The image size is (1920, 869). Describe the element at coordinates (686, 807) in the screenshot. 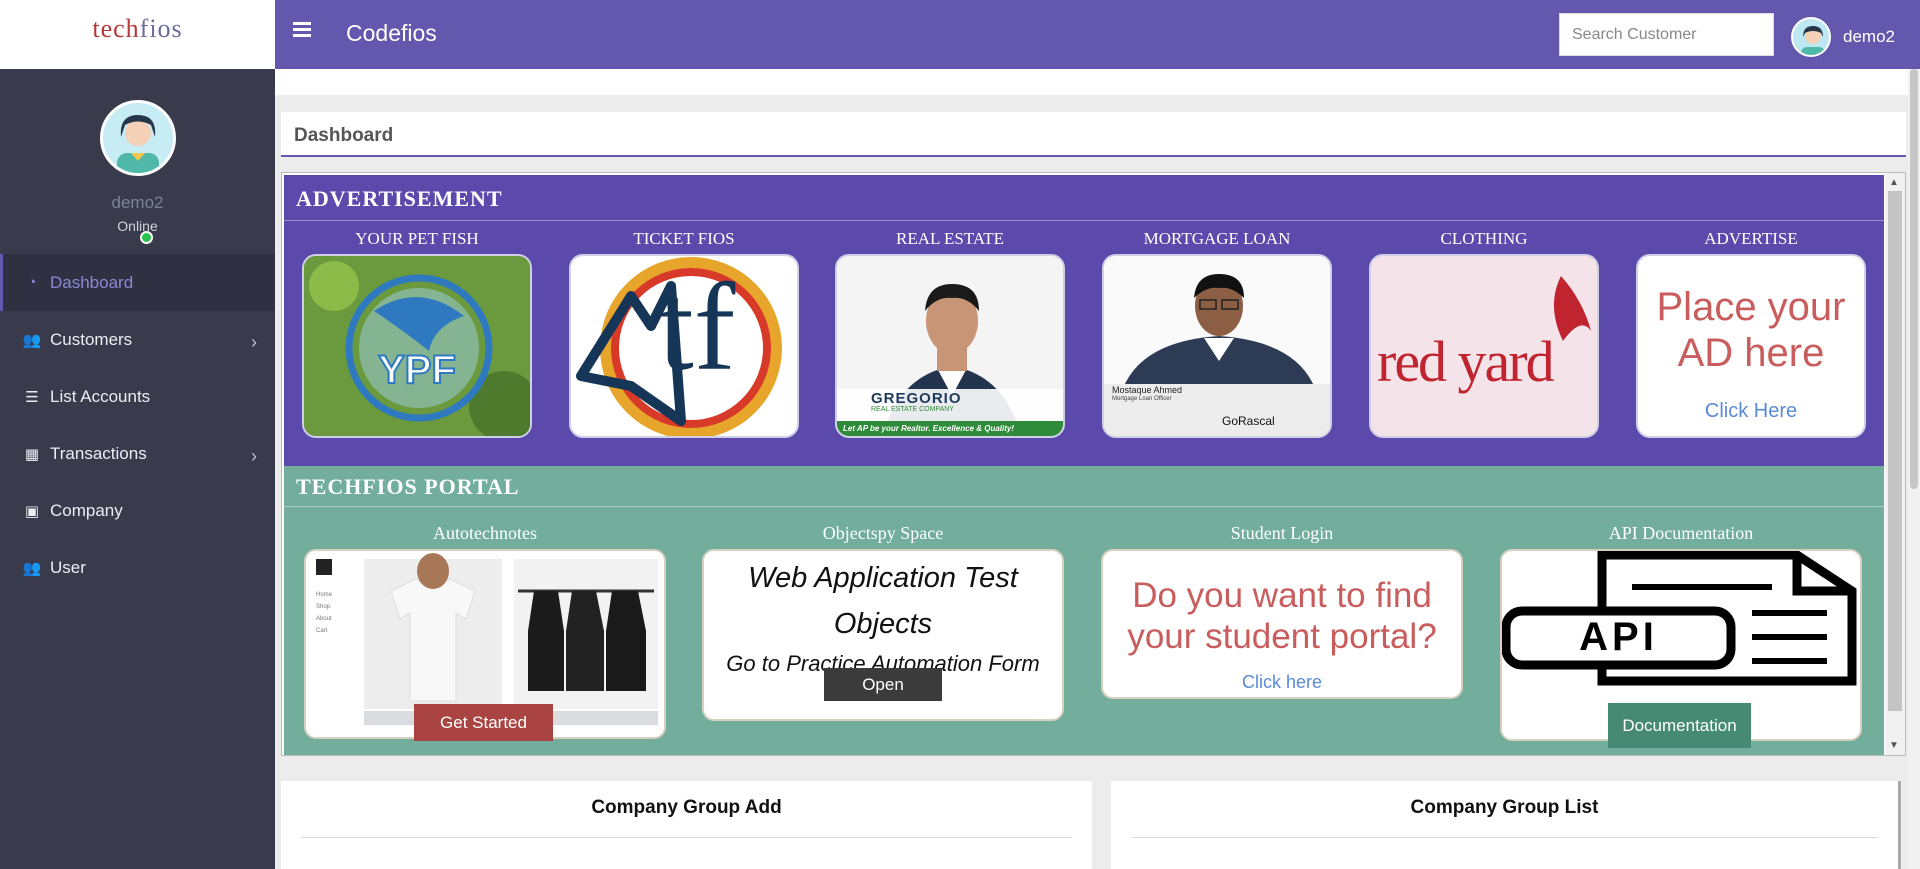

I see `panel-title: Company Group Add` at that location.